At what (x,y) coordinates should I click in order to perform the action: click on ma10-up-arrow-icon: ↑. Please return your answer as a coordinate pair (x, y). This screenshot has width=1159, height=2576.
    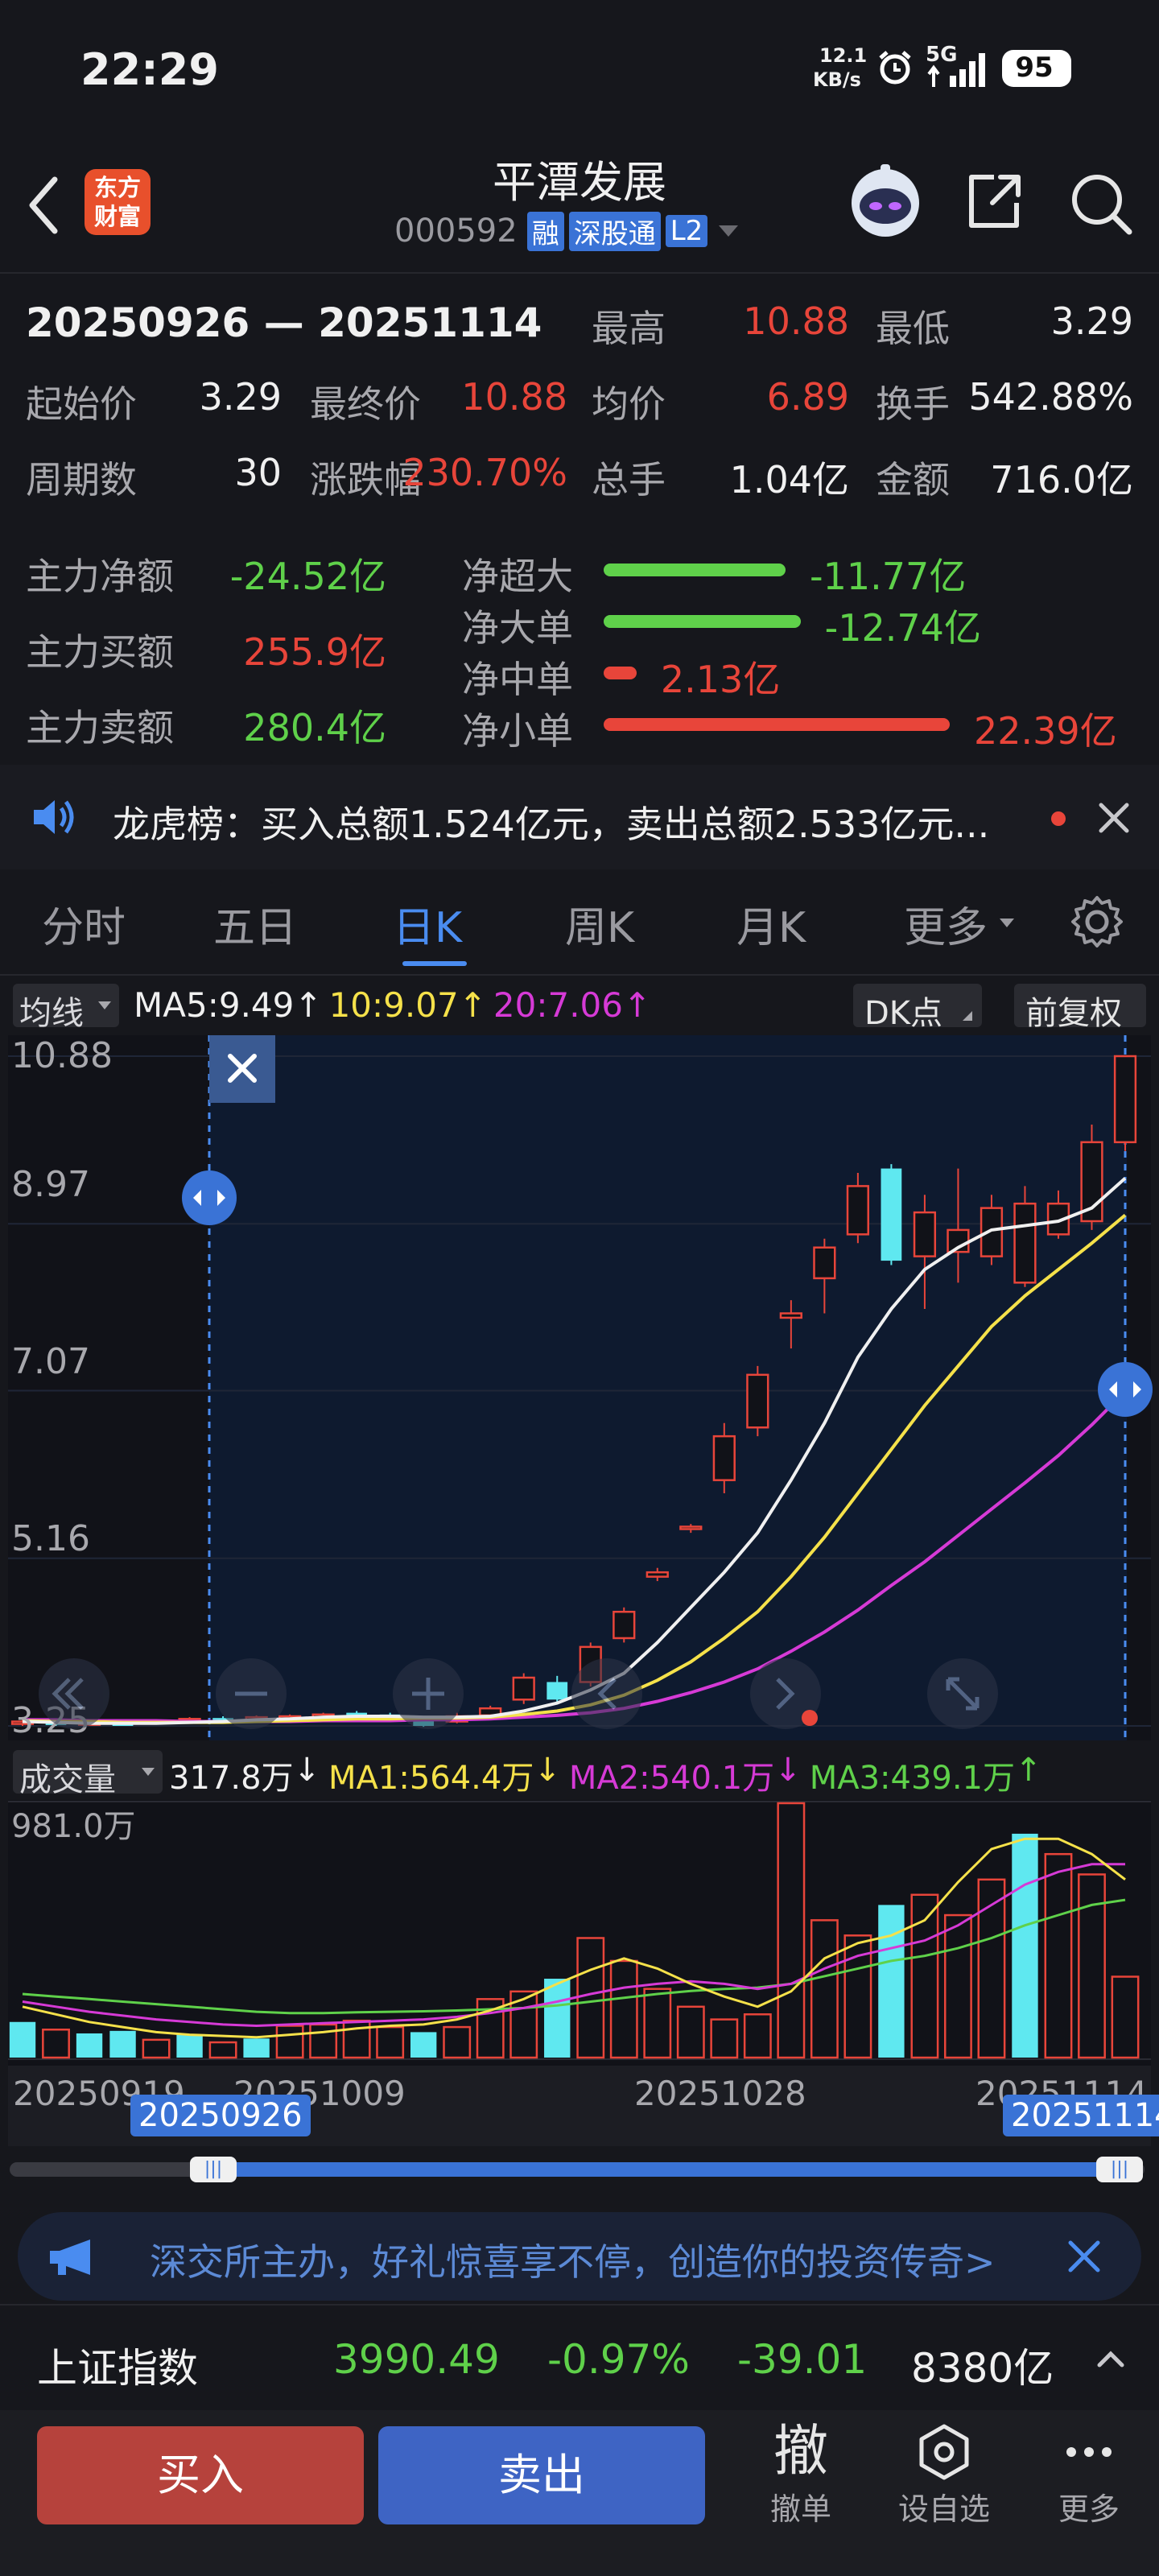
    Looking at the image, I should click on (472, 1005).